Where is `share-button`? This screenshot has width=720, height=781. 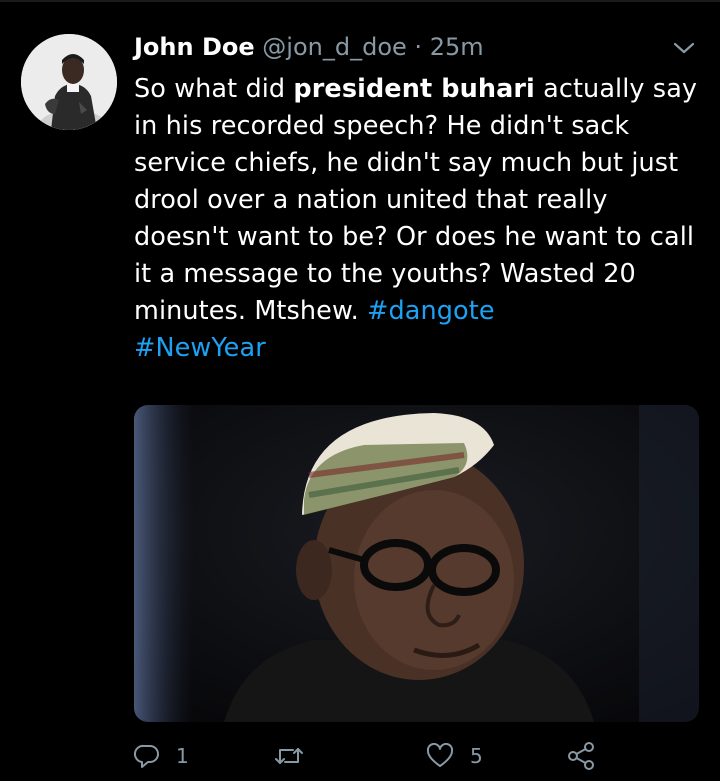
share-button is located at coordinates (581, 756).